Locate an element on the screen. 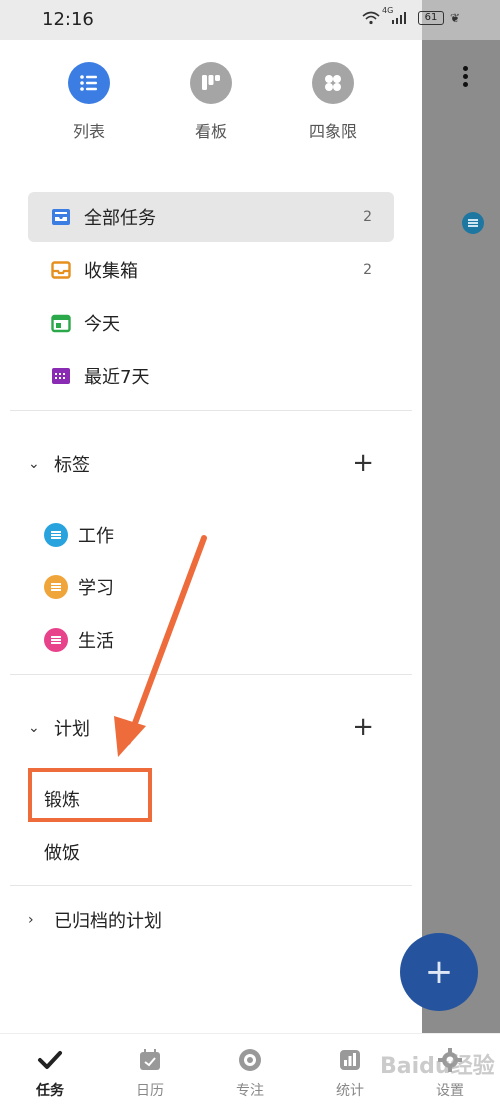 The height and width of the screenshot is (1111, 500). battery-icon: 61 is located at coordinates (431, 18).